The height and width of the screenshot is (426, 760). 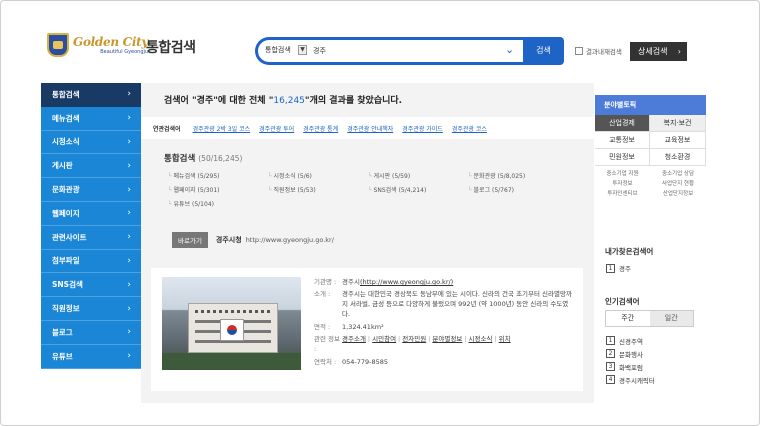 What do you see at coordinates (167, 129) in the screenshot?
I see `related-keywords-label: 연관검색어` at bounding box center [167, 129].